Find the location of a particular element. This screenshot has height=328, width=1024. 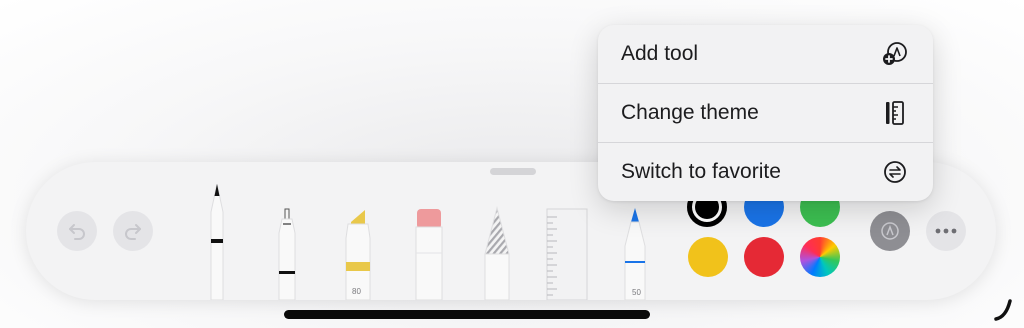

fineliner-icon is located at coordinates (287, 254).